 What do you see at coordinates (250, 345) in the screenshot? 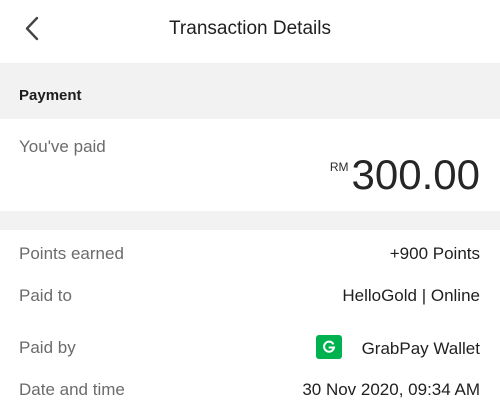
I see `detail-row-paid-by: Paid by GrabPay Wallet` at bounding box center [250, 345].